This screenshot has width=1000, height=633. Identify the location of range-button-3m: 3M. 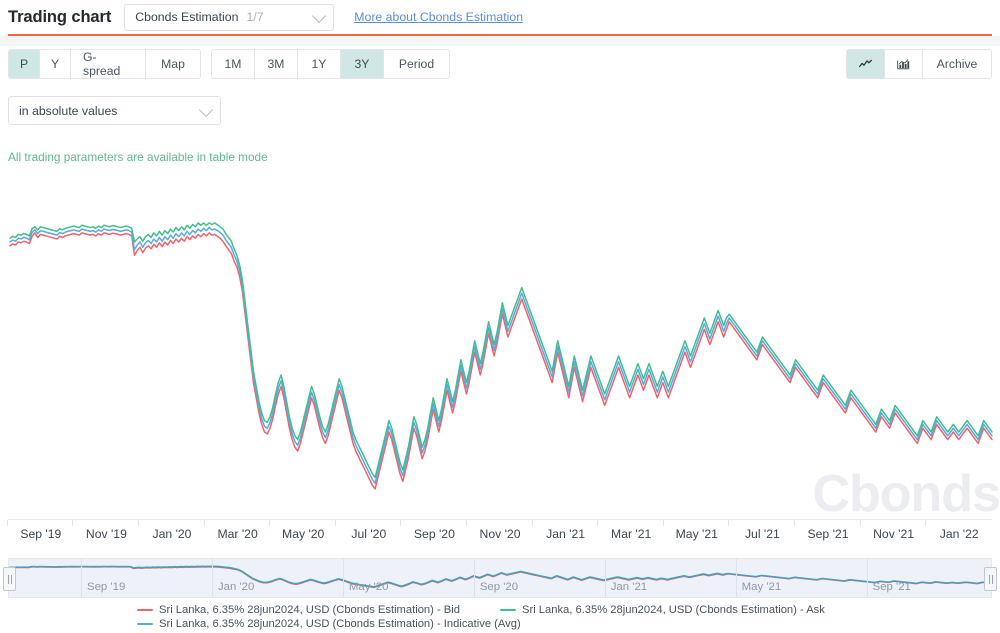
(275, 64).